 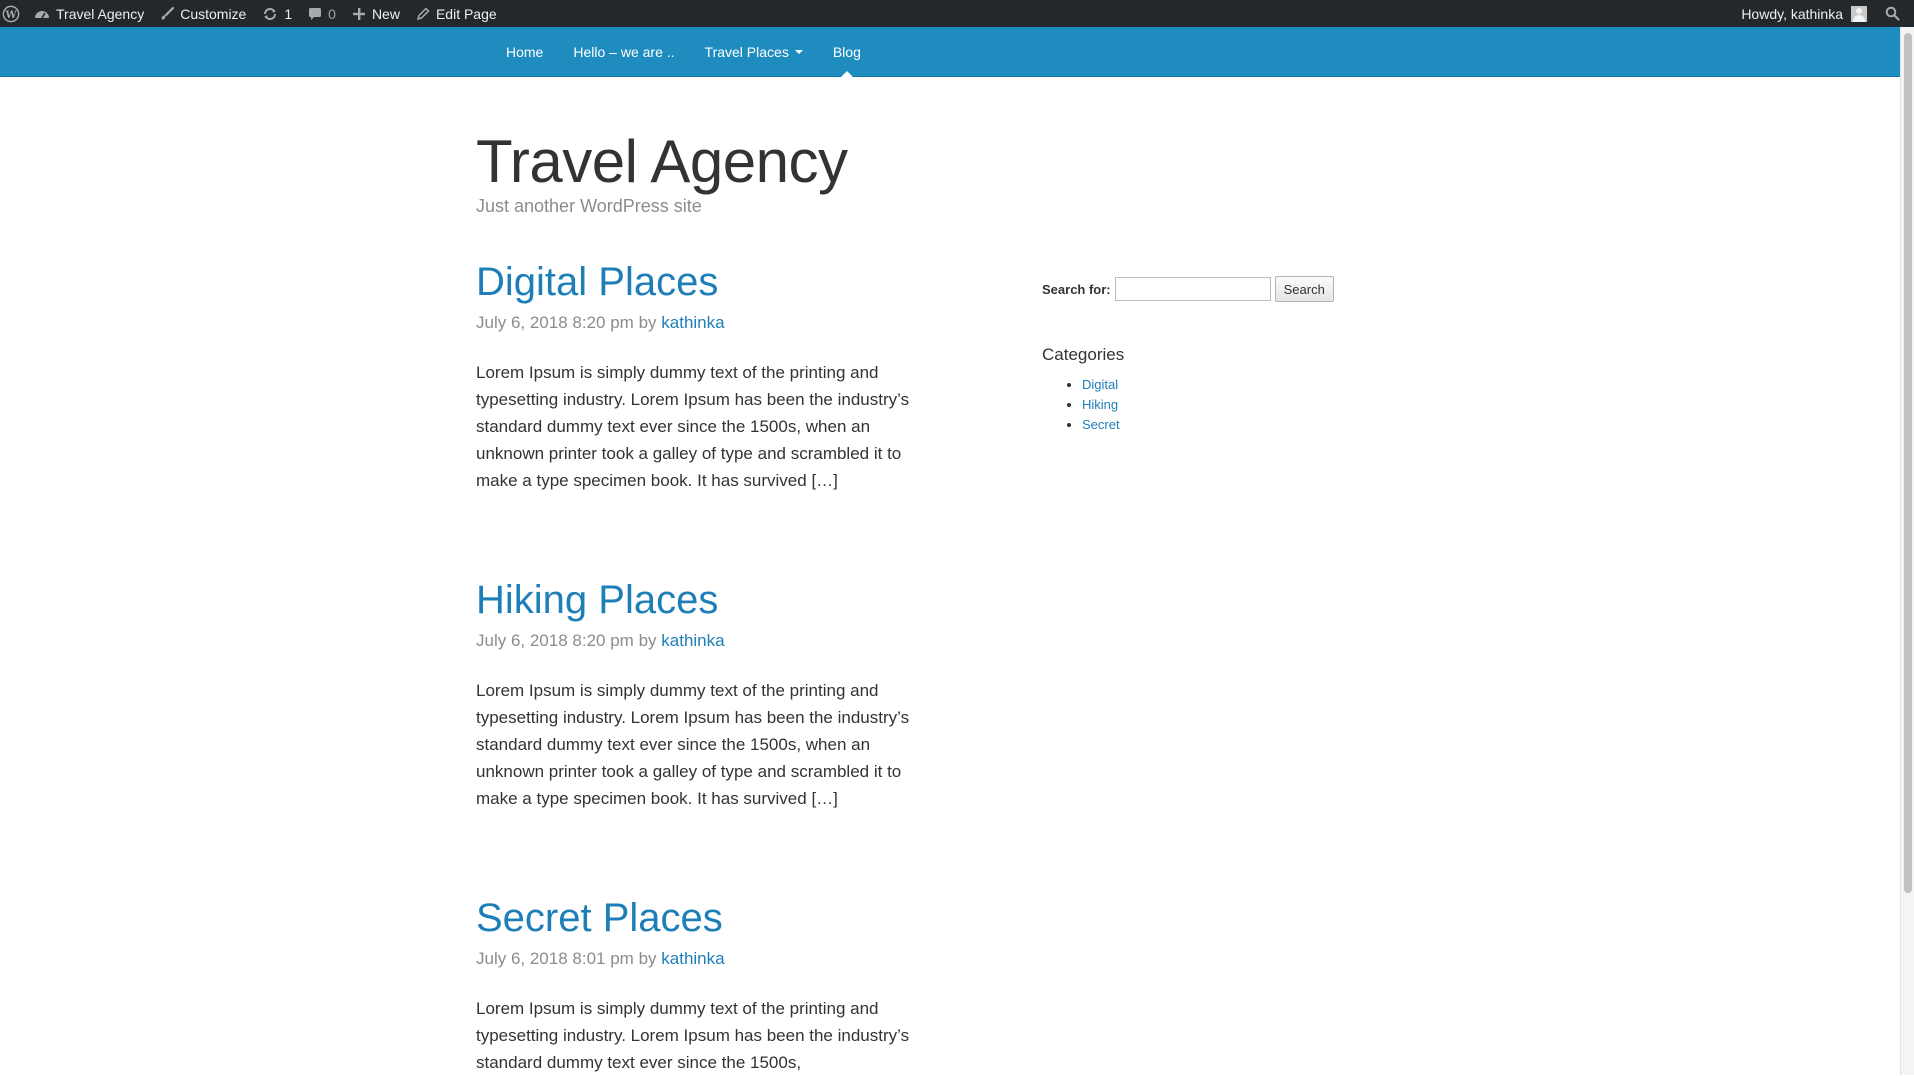 I want to click on post-title-link: Digital Places, so click(x=706, y=282).